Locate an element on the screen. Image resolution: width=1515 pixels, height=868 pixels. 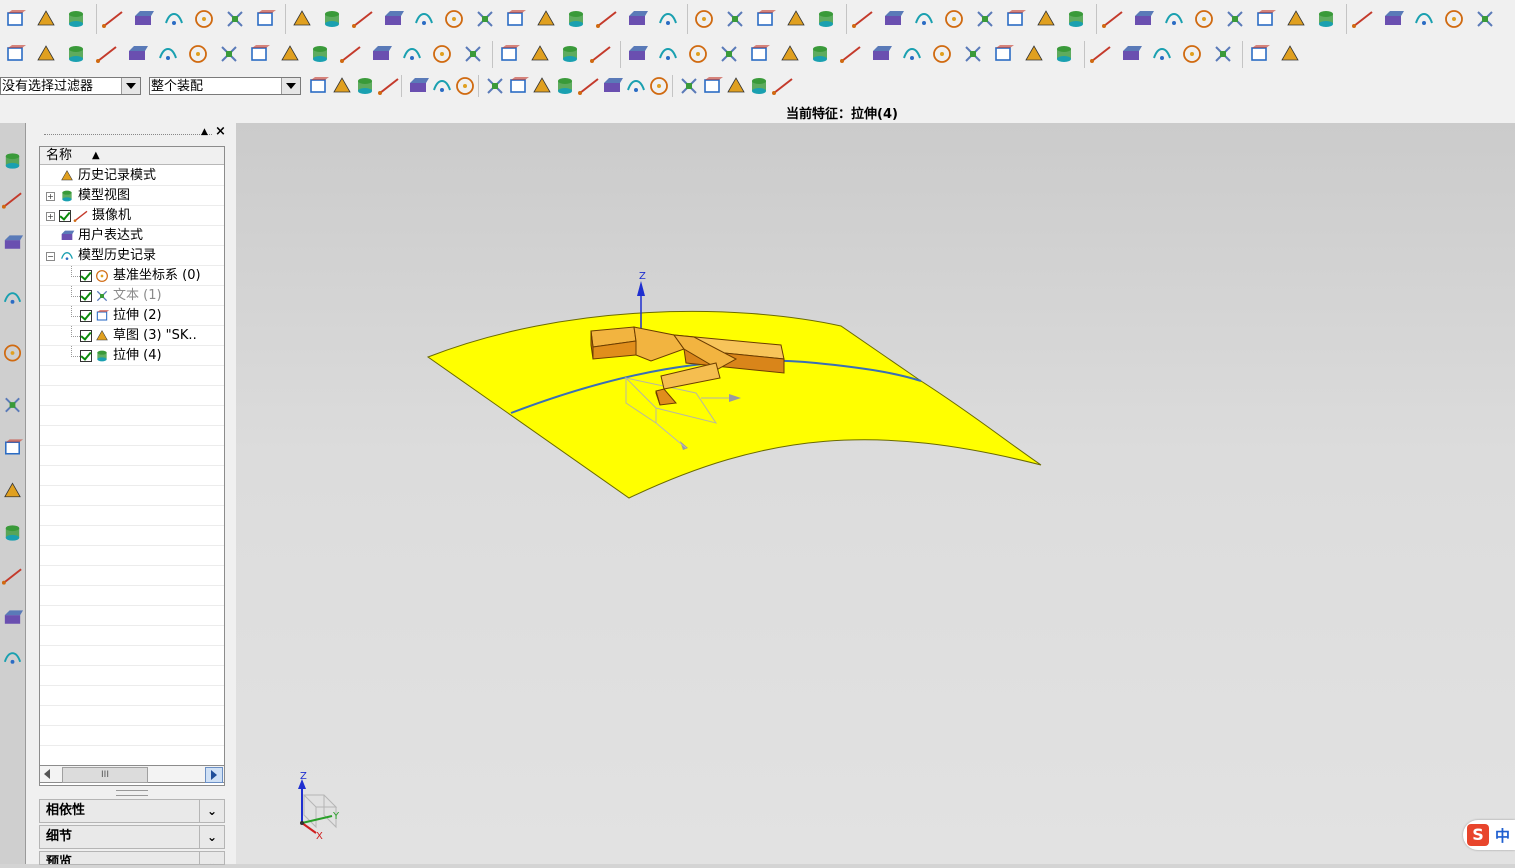
ellipse-icon is located at coordinates (820, 54).